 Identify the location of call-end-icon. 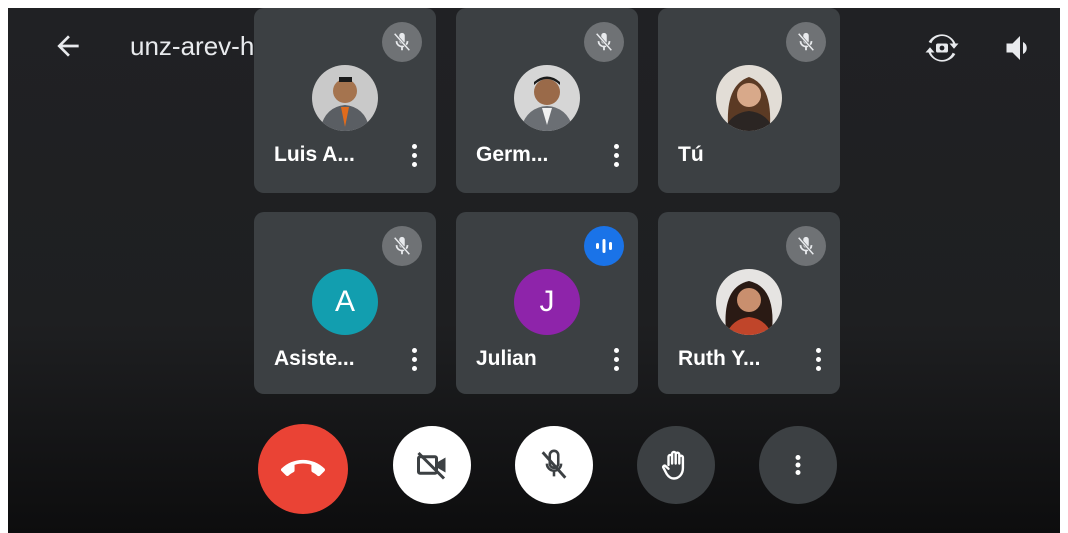
(303, 468).